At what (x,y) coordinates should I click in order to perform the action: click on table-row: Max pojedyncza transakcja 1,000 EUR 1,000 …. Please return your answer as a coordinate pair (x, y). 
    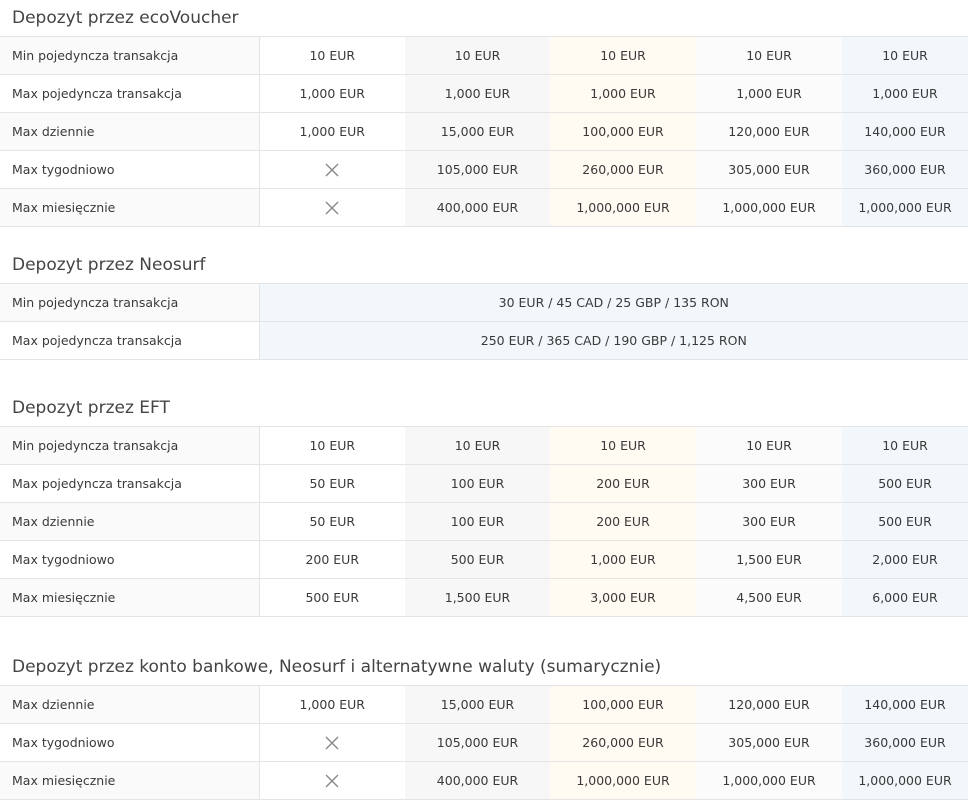
    Looking at the image, I should click on (484, 93).